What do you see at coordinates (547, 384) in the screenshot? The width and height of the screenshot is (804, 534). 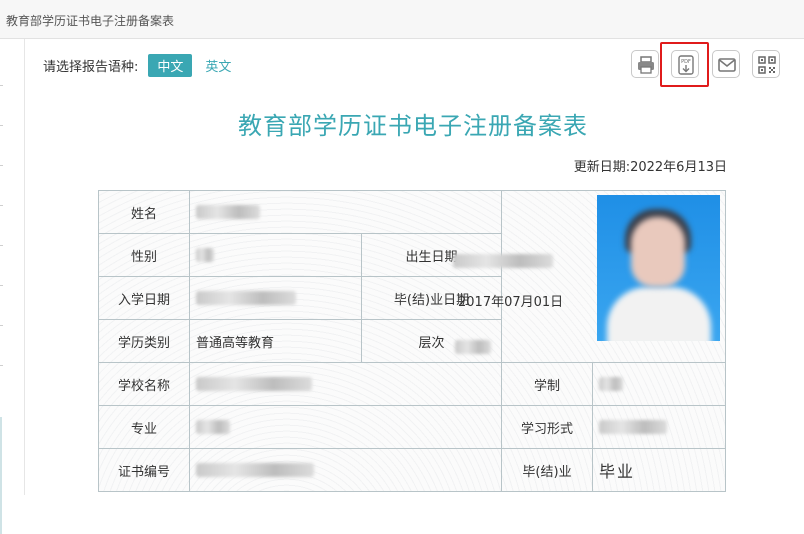 I see `duration-label: 学制` at bounding box center [547, 384].